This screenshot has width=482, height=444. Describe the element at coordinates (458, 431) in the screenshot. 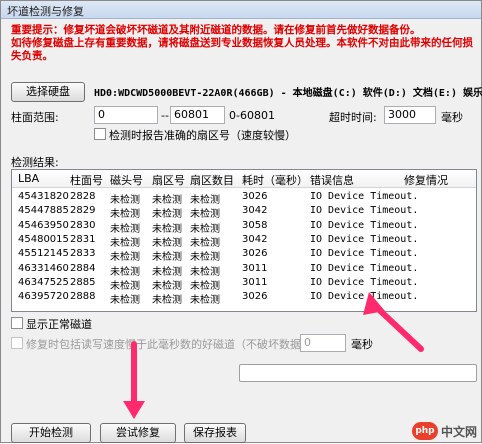

I see `watermark-text: 中文网` at that location.